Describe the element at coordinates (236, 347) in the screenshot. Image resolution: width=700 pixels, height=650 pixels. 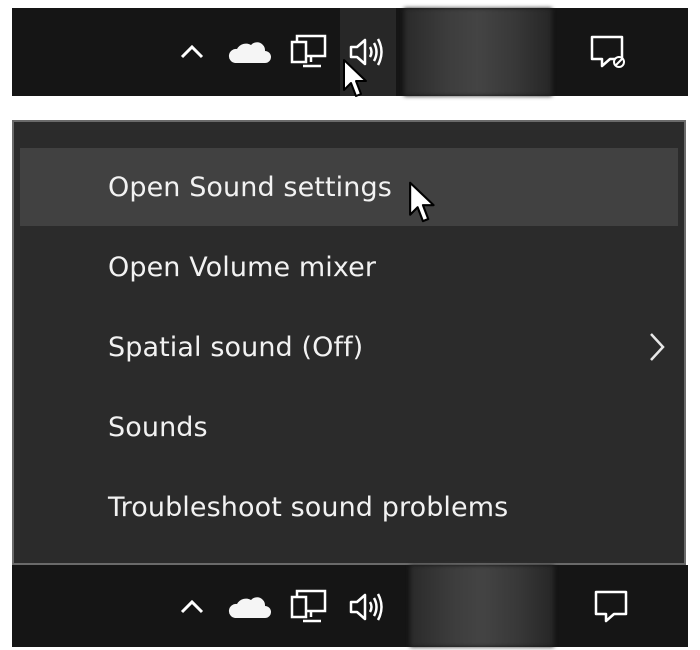
I see `menu-item-label: Spatial sound (Off)` at that location.